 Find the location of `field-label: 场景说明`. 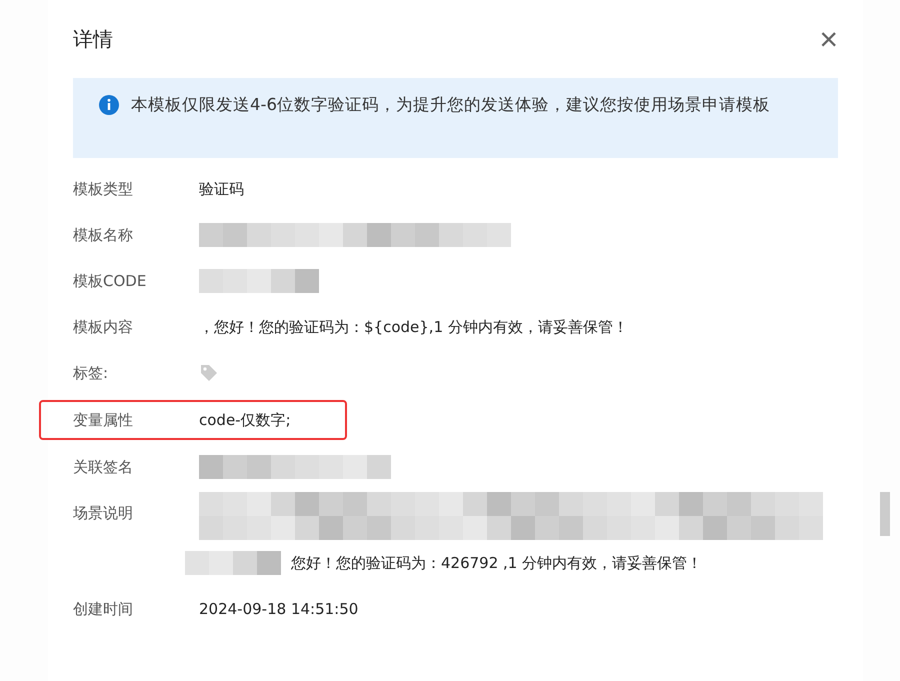

field-label: 场景说明 is located at coordinates (103, 513).